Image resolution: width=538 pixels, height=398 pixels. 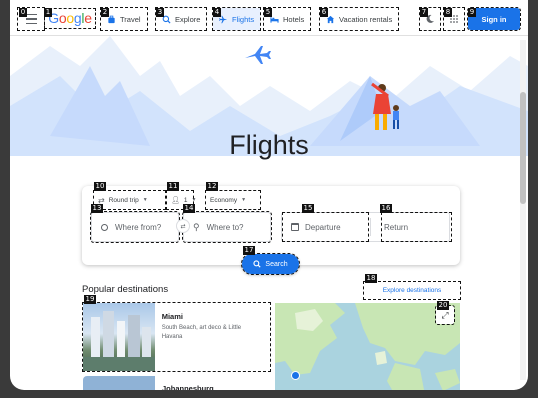 I want to click on destination-description: South Beach, art deco & Little Havana, so click(x=201, y=332).